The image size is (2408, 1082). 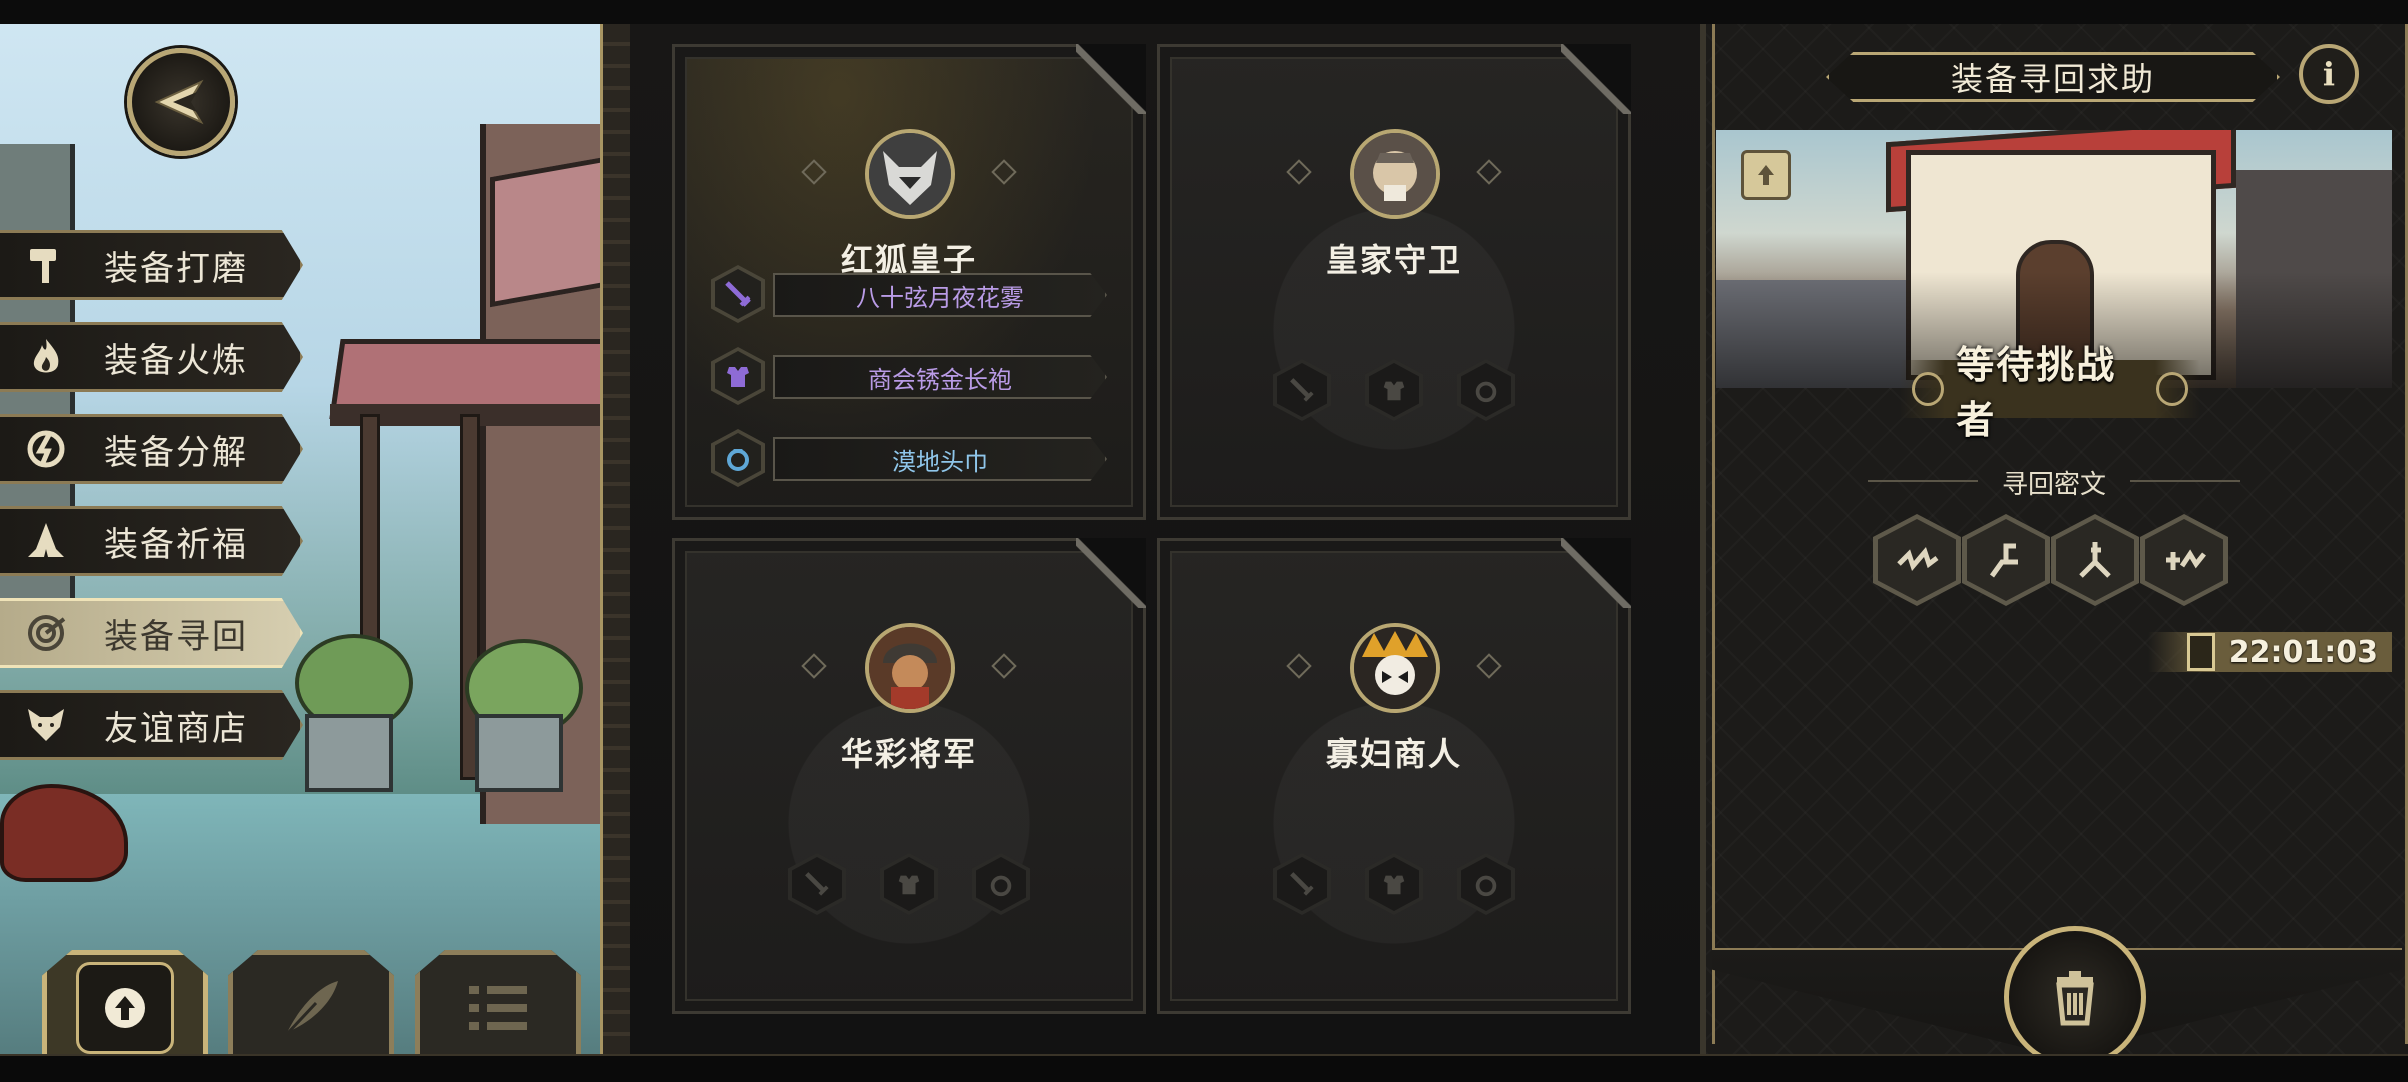 I want to click on menu-item-equip-forge: 装备火炼, so click(x=151, y=357).